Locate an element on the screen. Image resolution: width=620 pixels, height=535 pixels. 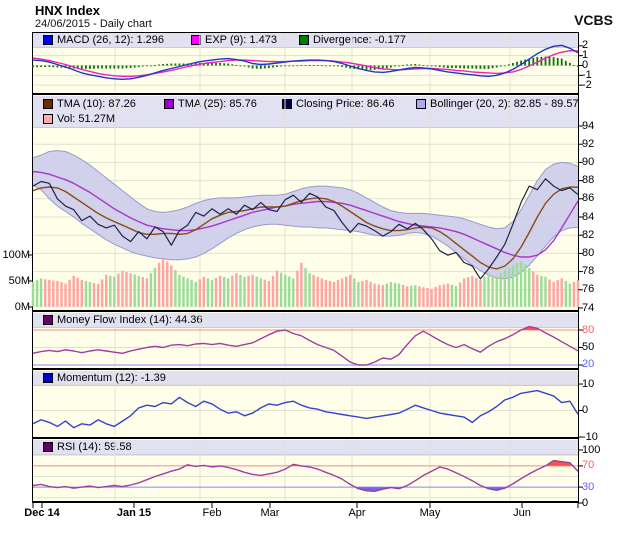
y-tick-label: 90 is located at coordinates (588, 161).